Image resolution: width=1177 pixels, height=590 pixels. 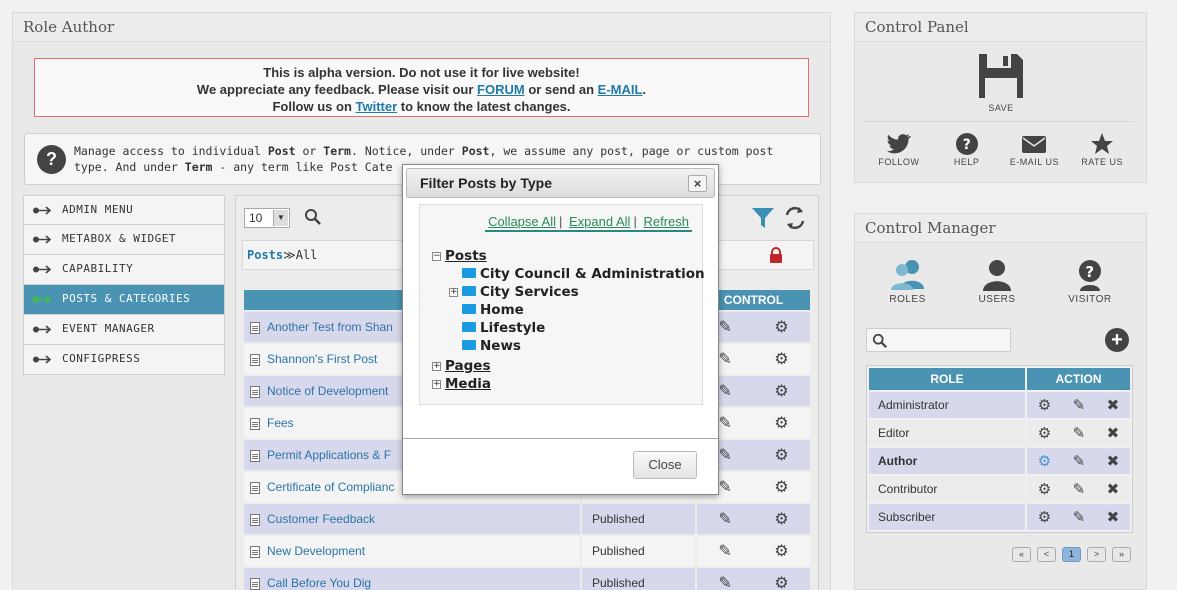 I want to click on email-link: E-MAIL, so click(x=620, y=89).